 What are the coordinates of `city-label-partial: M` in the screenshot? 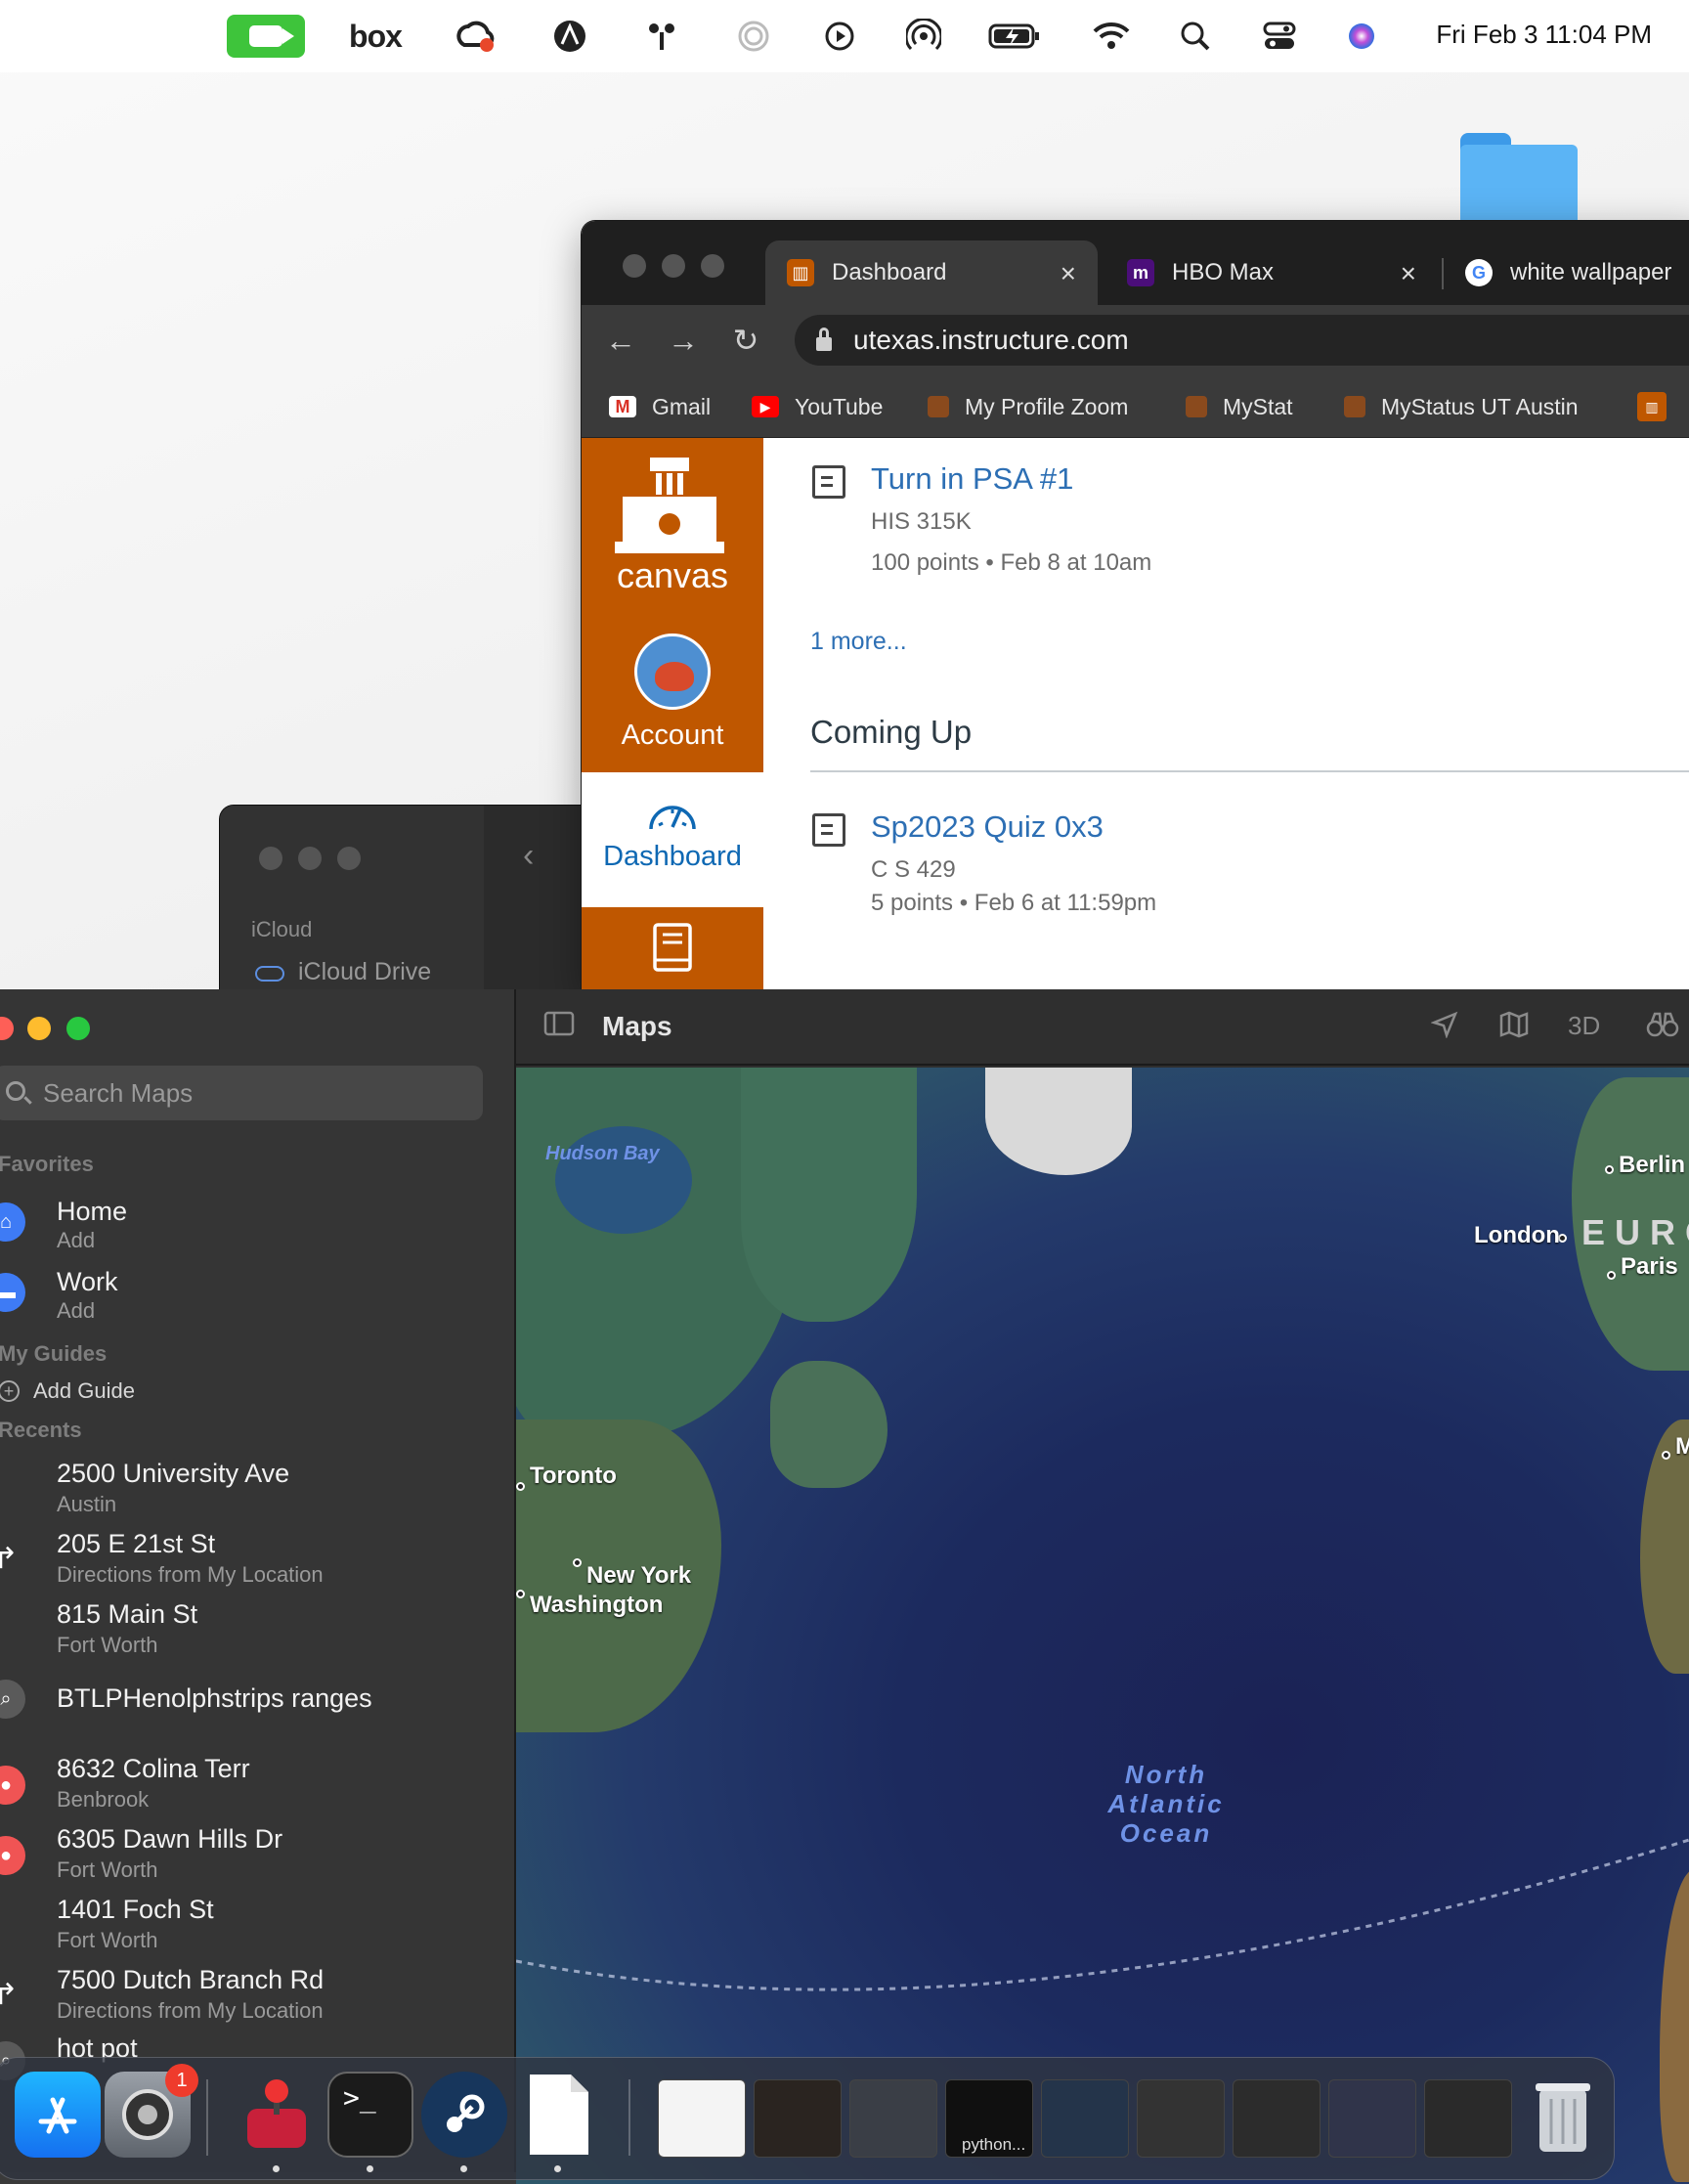 It's located at (1682, 1447).